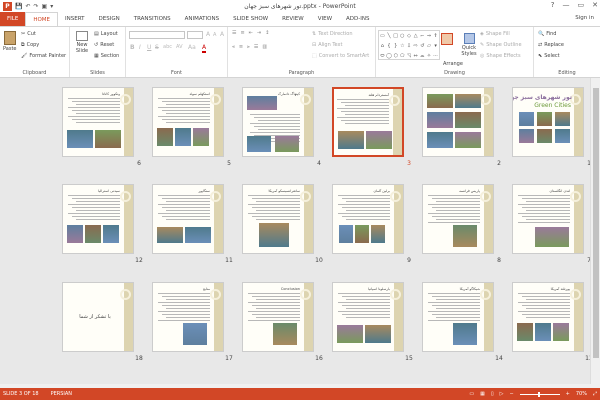  I want to click on minimize-button: —, so click(566, 5).